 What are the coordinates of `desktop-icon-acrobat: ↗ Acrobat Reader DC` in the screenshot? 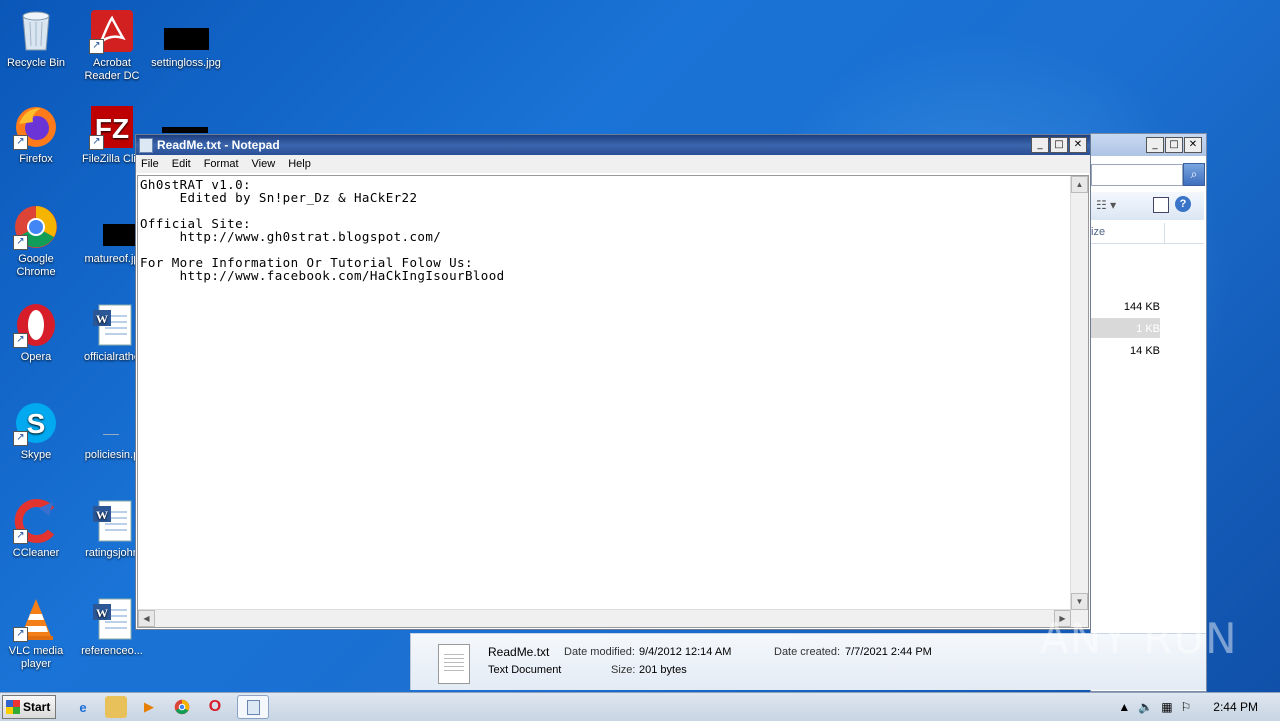 It's located at (112, 45).